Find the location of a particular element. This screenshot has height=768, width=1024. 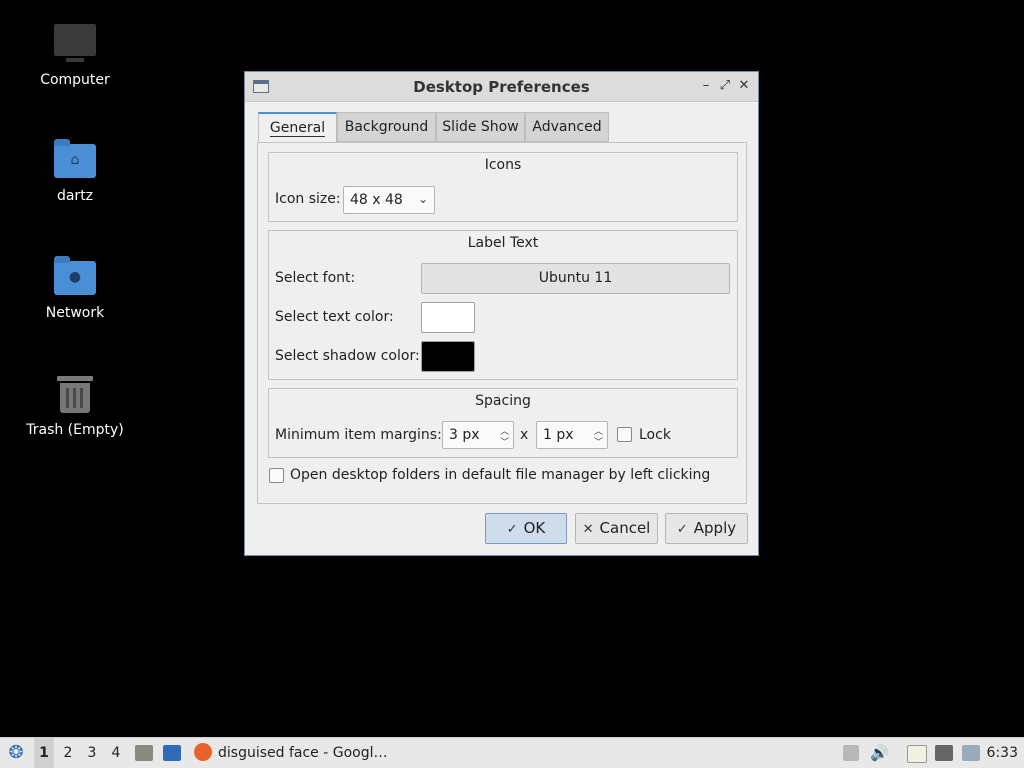

margin-x-value: 3 px is located at coordinates (464, 435).